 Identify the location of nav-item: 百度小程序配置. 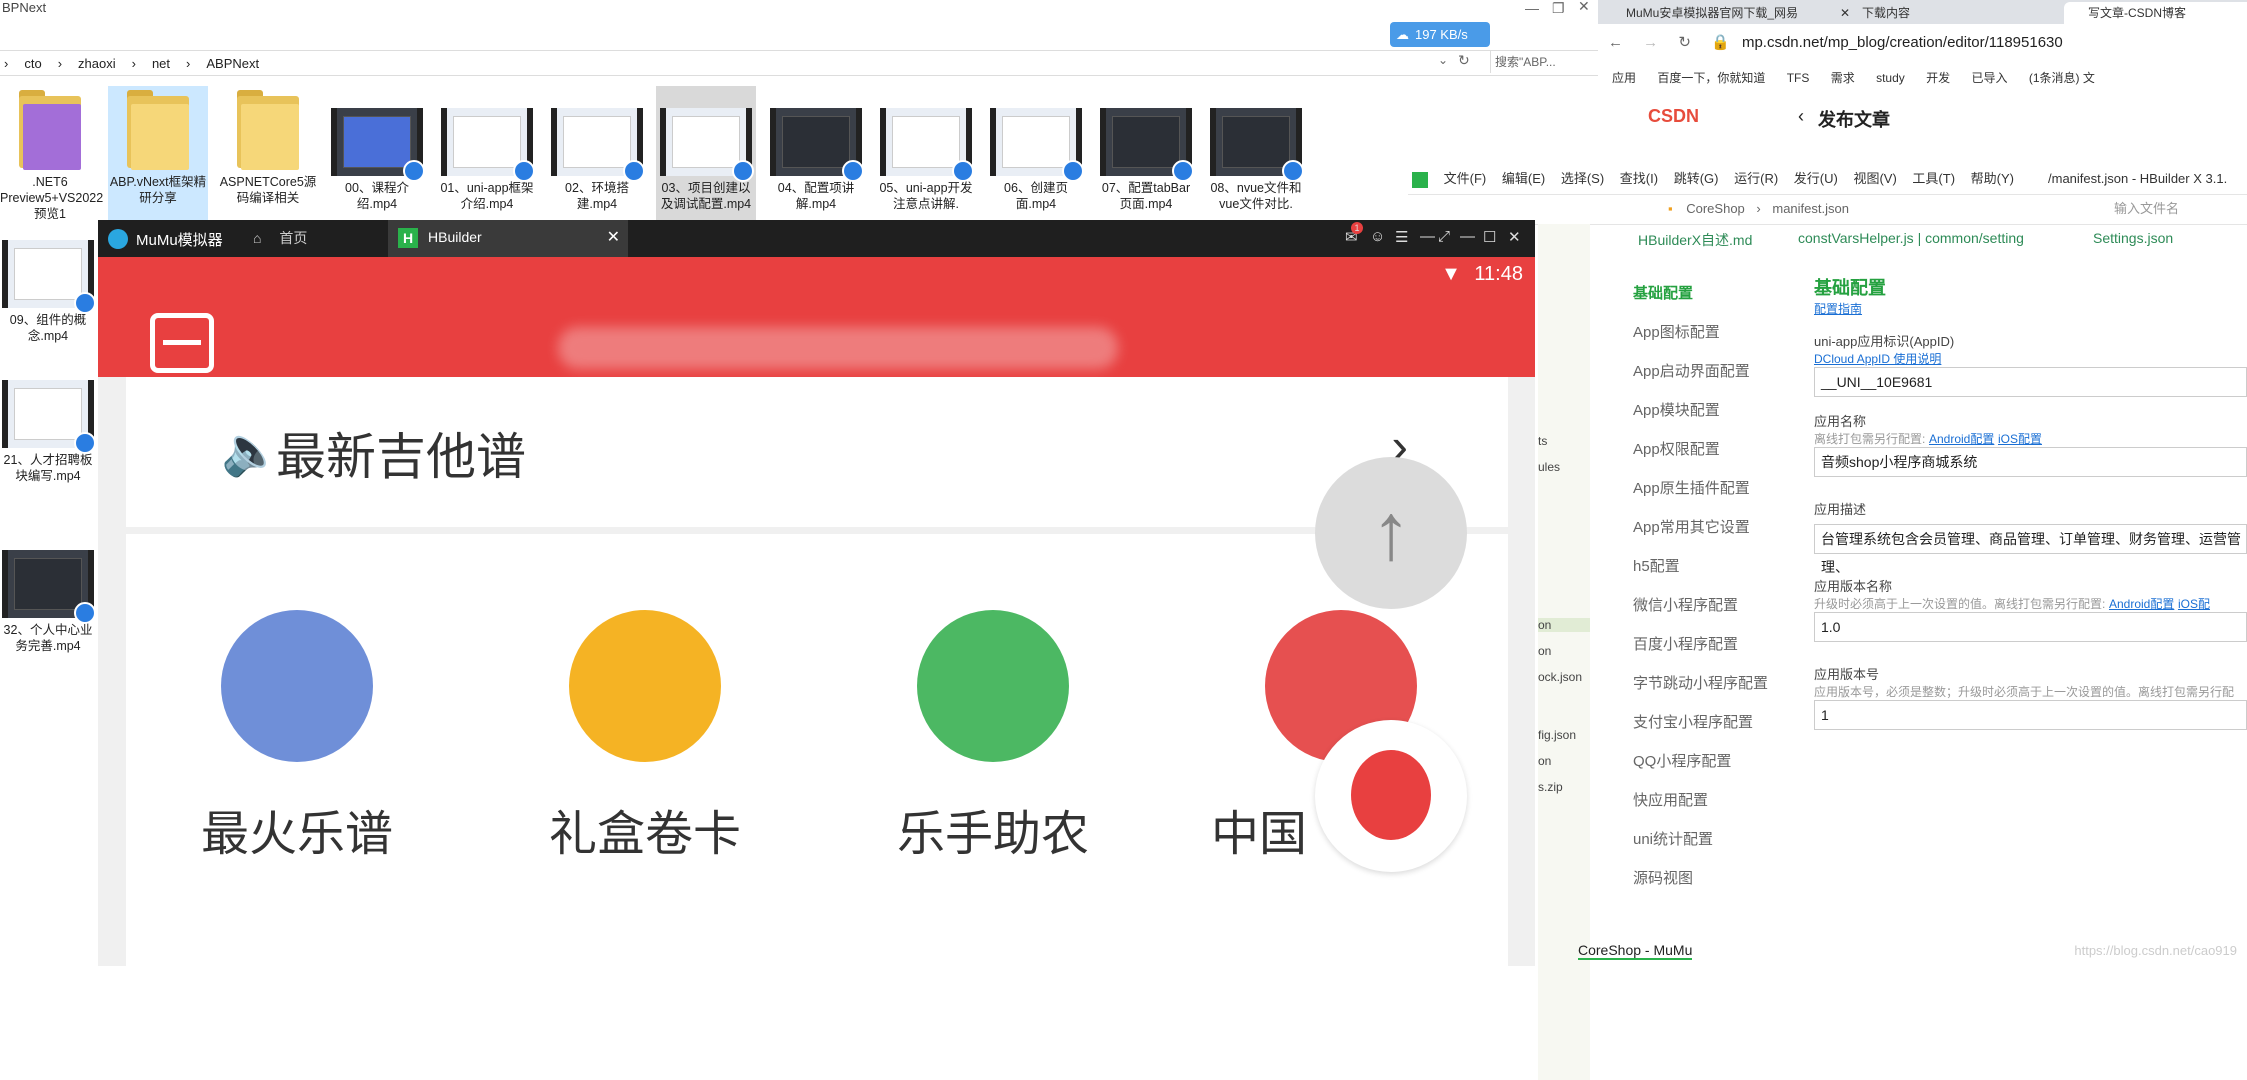
(1708, 644).